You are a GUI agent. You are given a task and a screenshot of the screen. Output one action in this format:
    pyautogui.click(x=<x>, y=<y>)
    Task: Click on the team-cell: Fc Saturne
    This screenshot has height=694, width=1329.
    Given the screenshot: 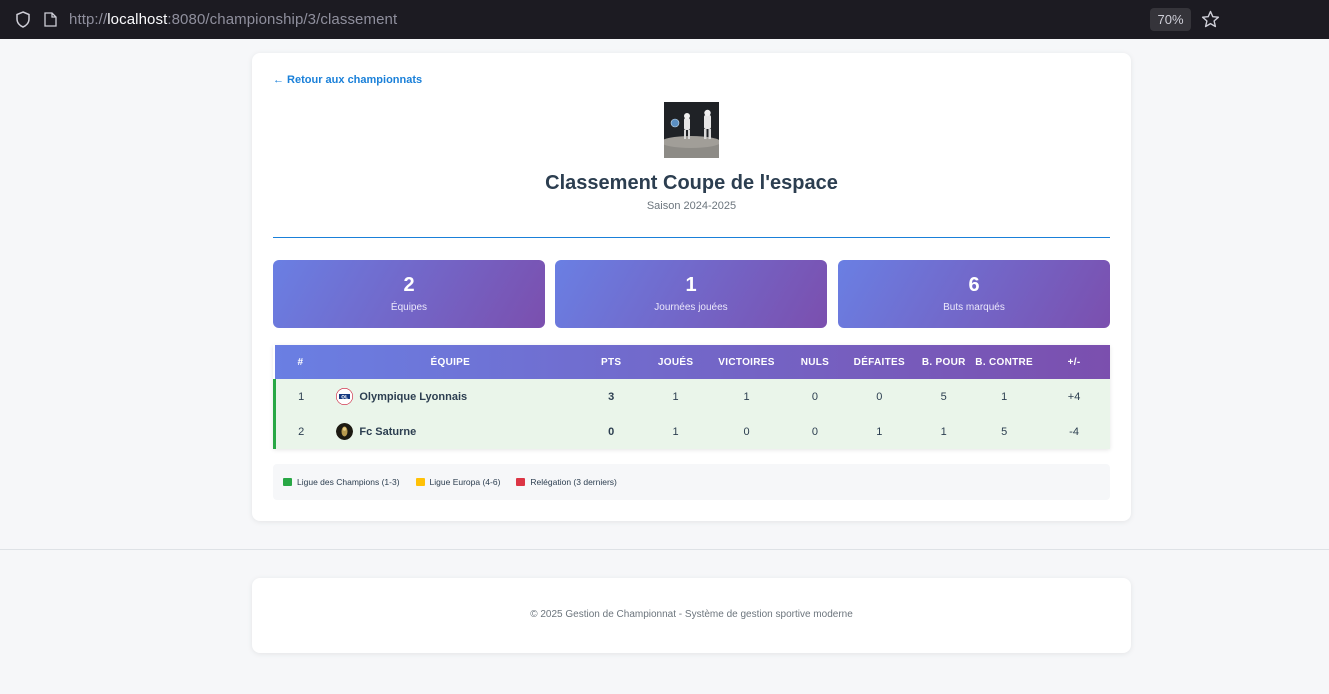 What is the action you would take?
    pyautogui.click(x=450, y=431)
    